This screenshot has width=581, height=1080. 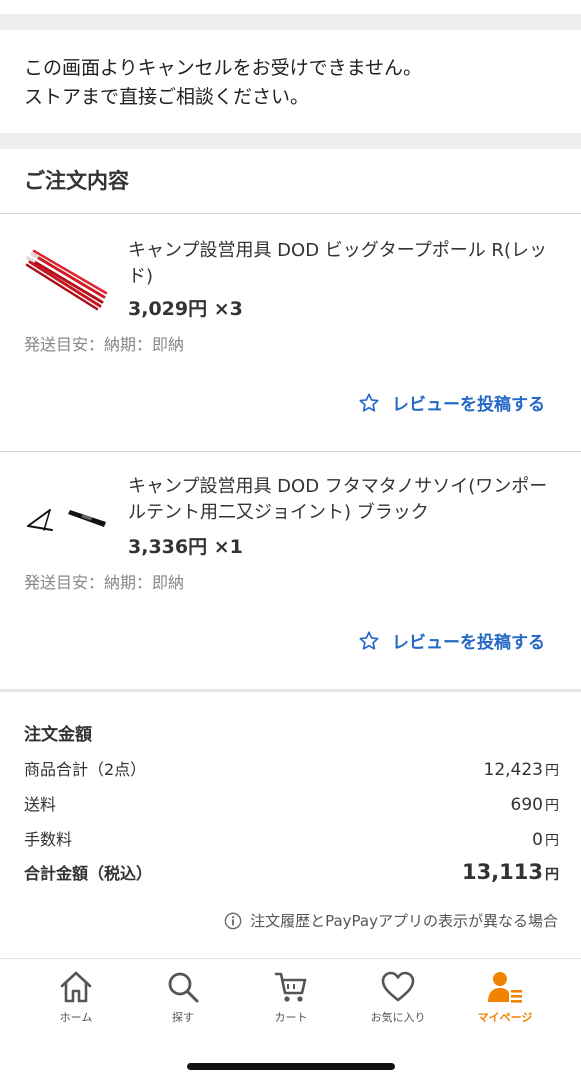 I want to click on red-tarp-poles-image, so click(x=66, y=280).